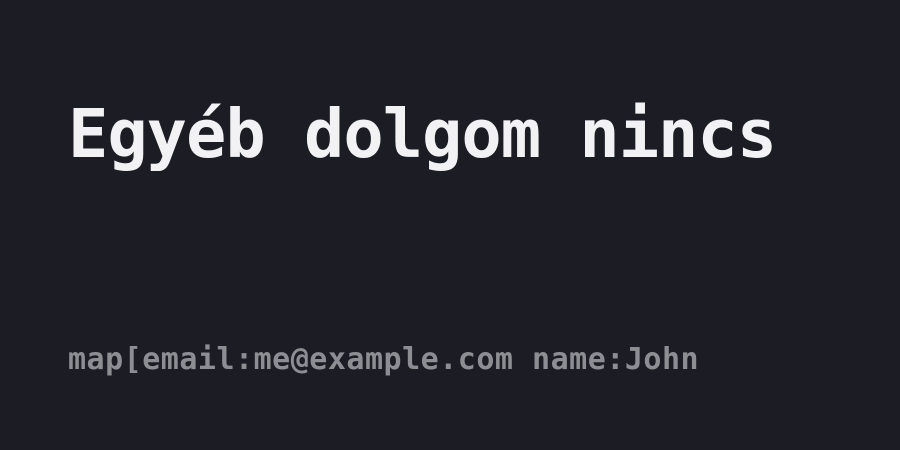  I want to click on card-title: Egyéb dolgom nincs, so click(422, 134).